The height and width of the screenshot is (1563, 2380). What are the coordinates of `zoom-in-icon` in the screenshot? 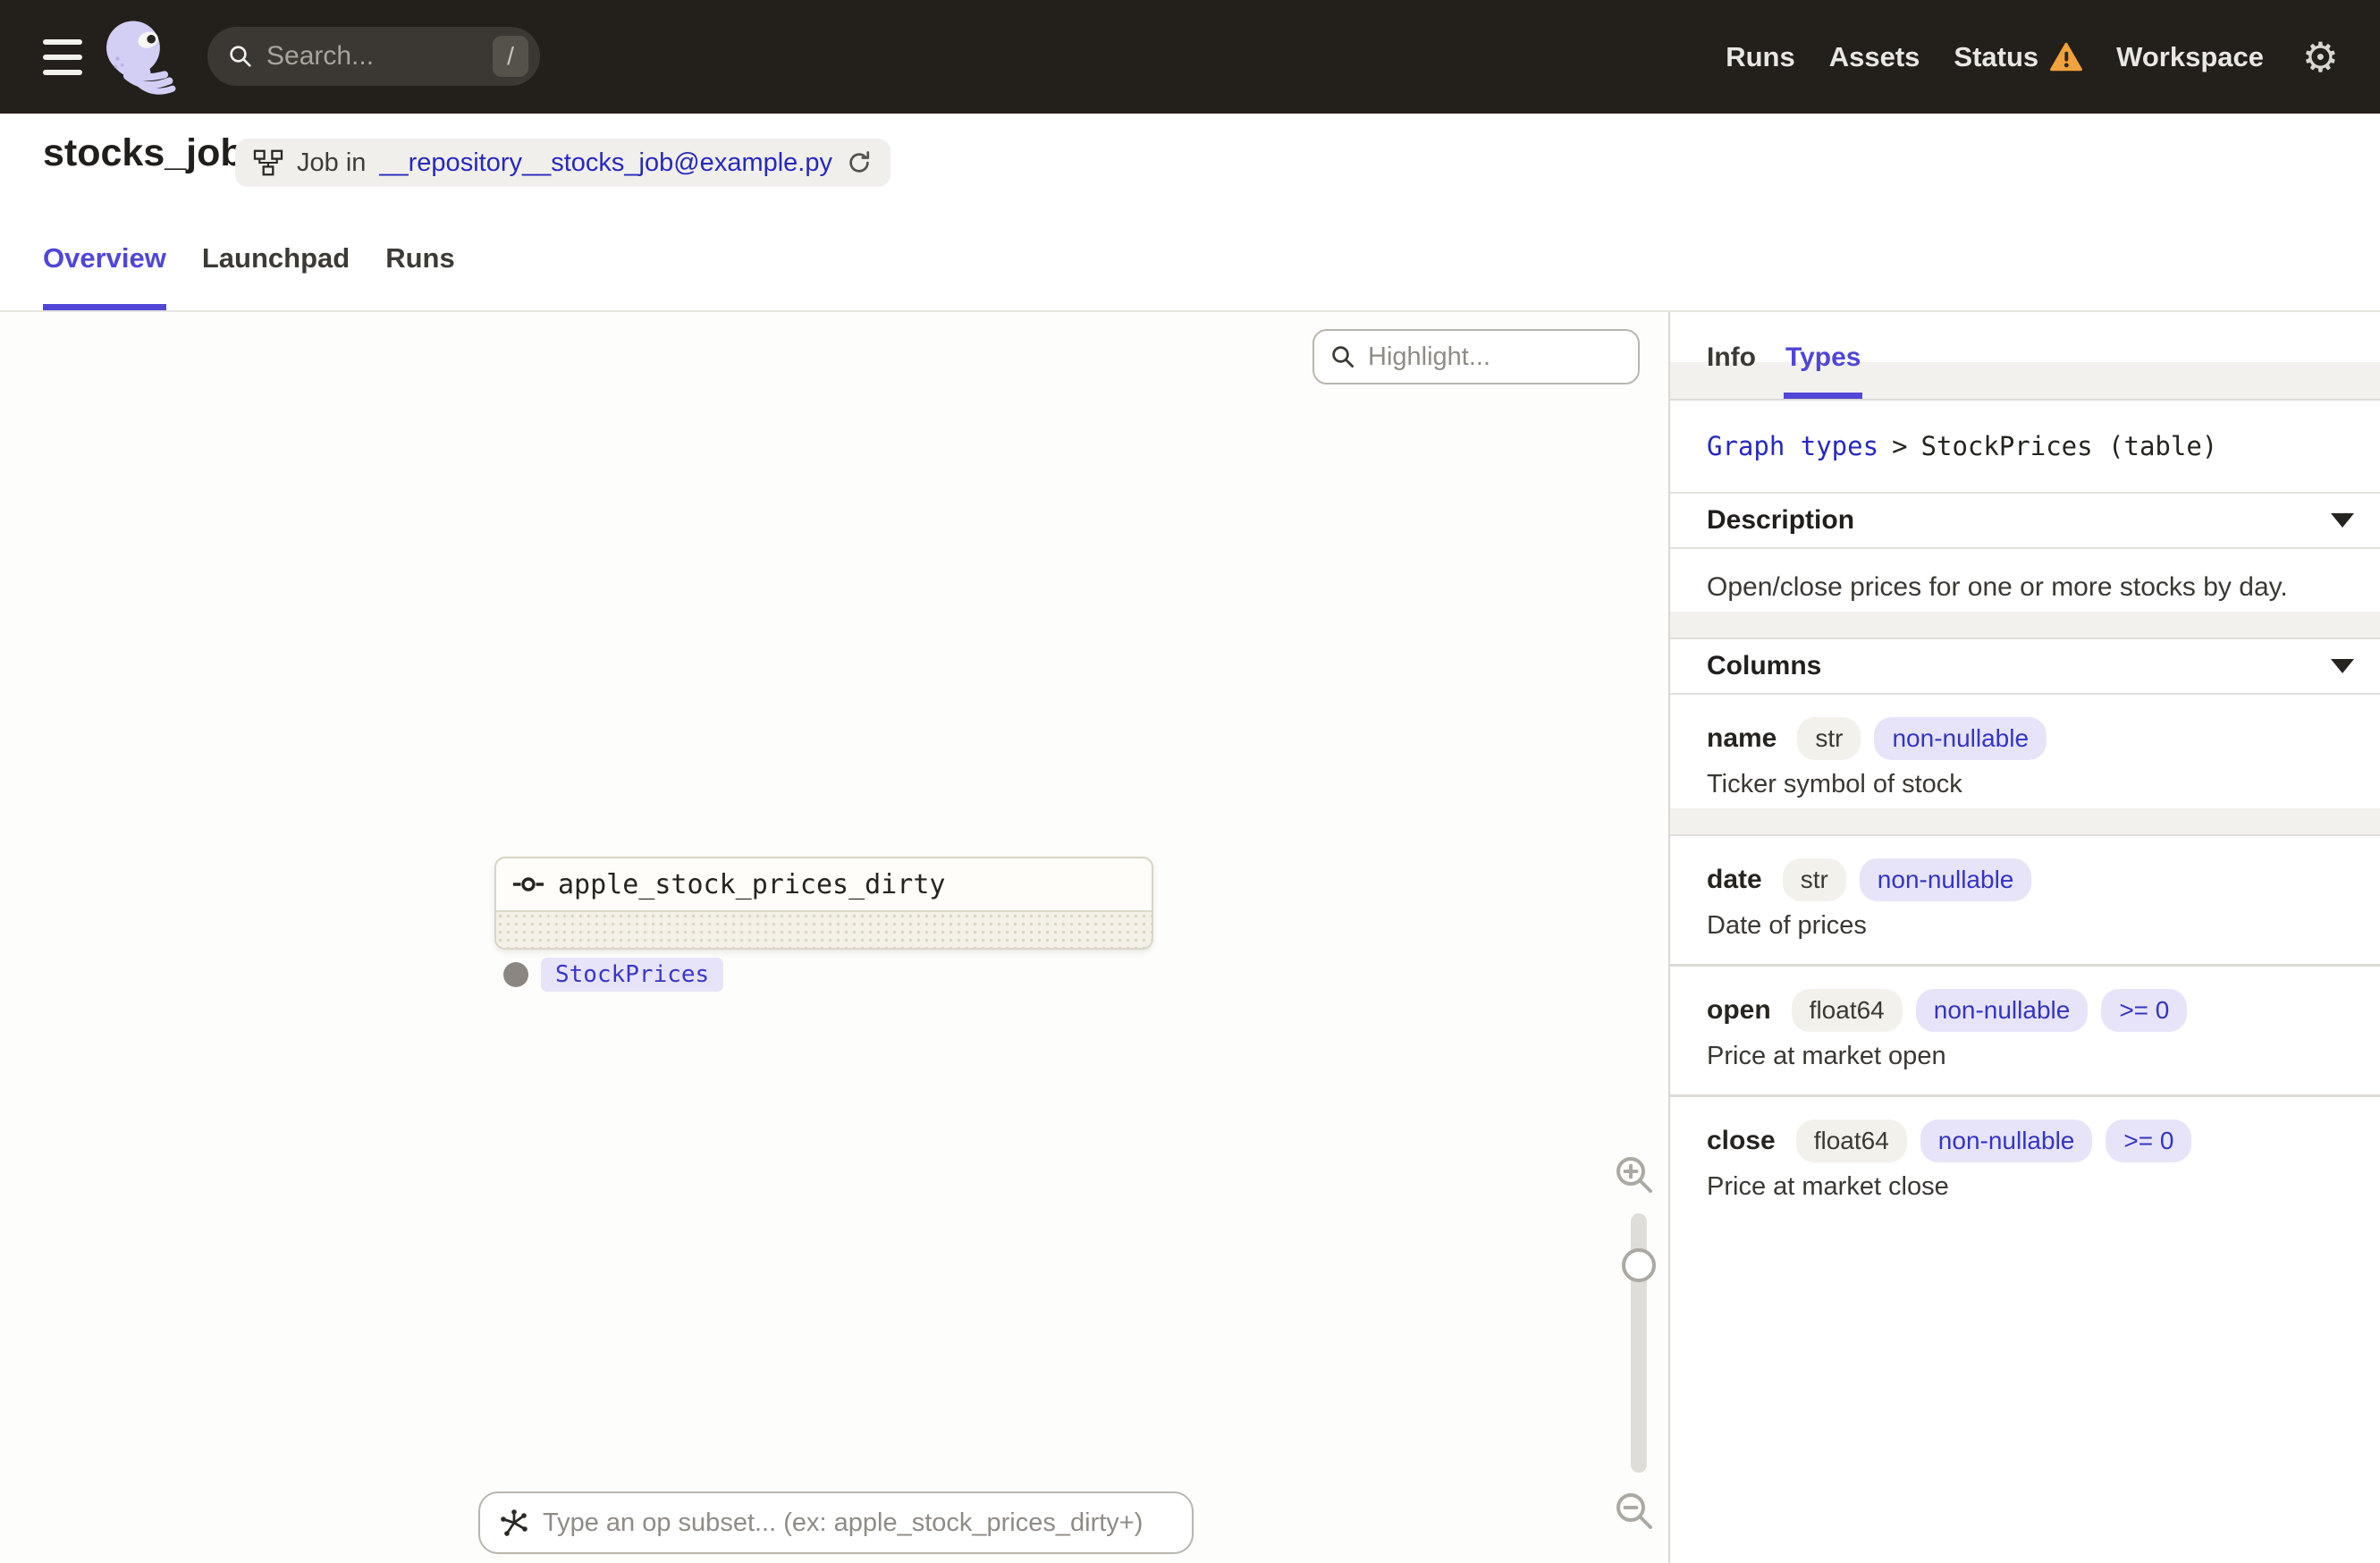 It's located at (1634, 1174).